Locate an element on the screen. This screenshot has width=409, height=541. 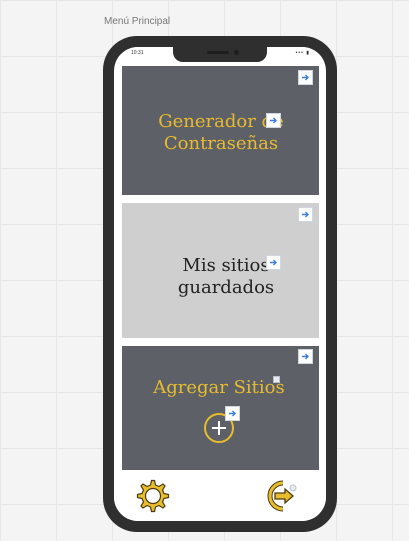
frame-label: Menú Principal is located at coordinates (137, 21).